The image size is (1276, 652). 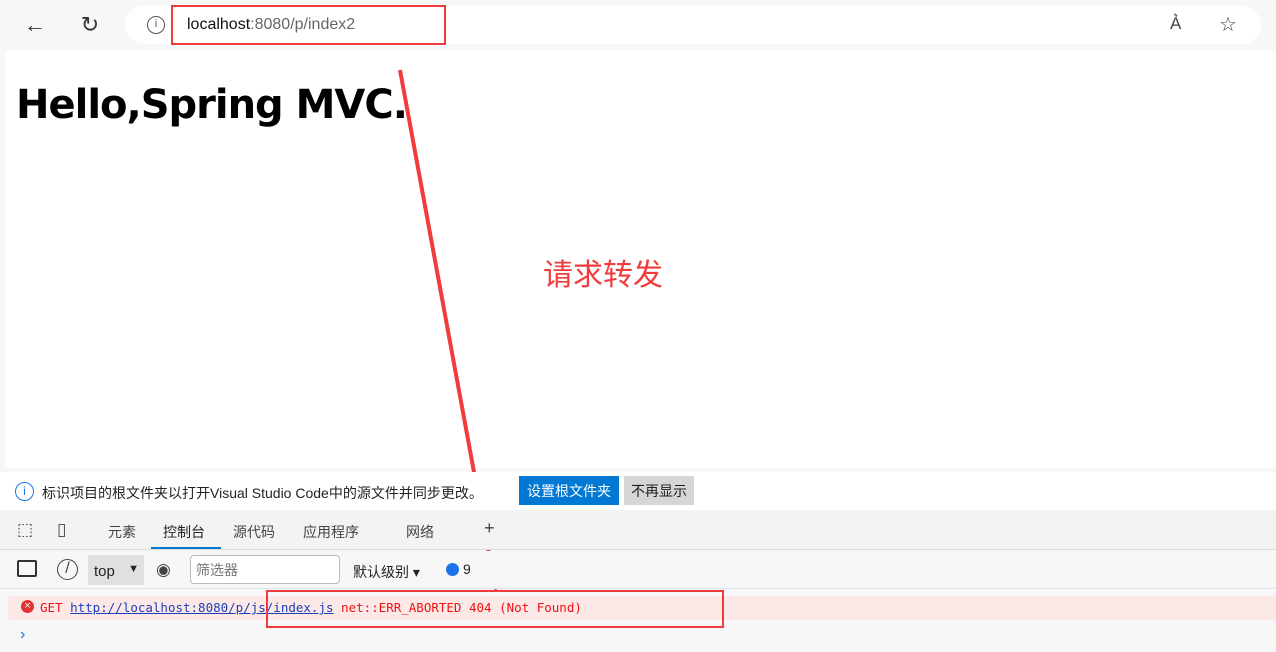 What do you see at coordinates (116, 570) in the screenshot?
I see `context-selector: top ▼` at bounding box center [116, 570].